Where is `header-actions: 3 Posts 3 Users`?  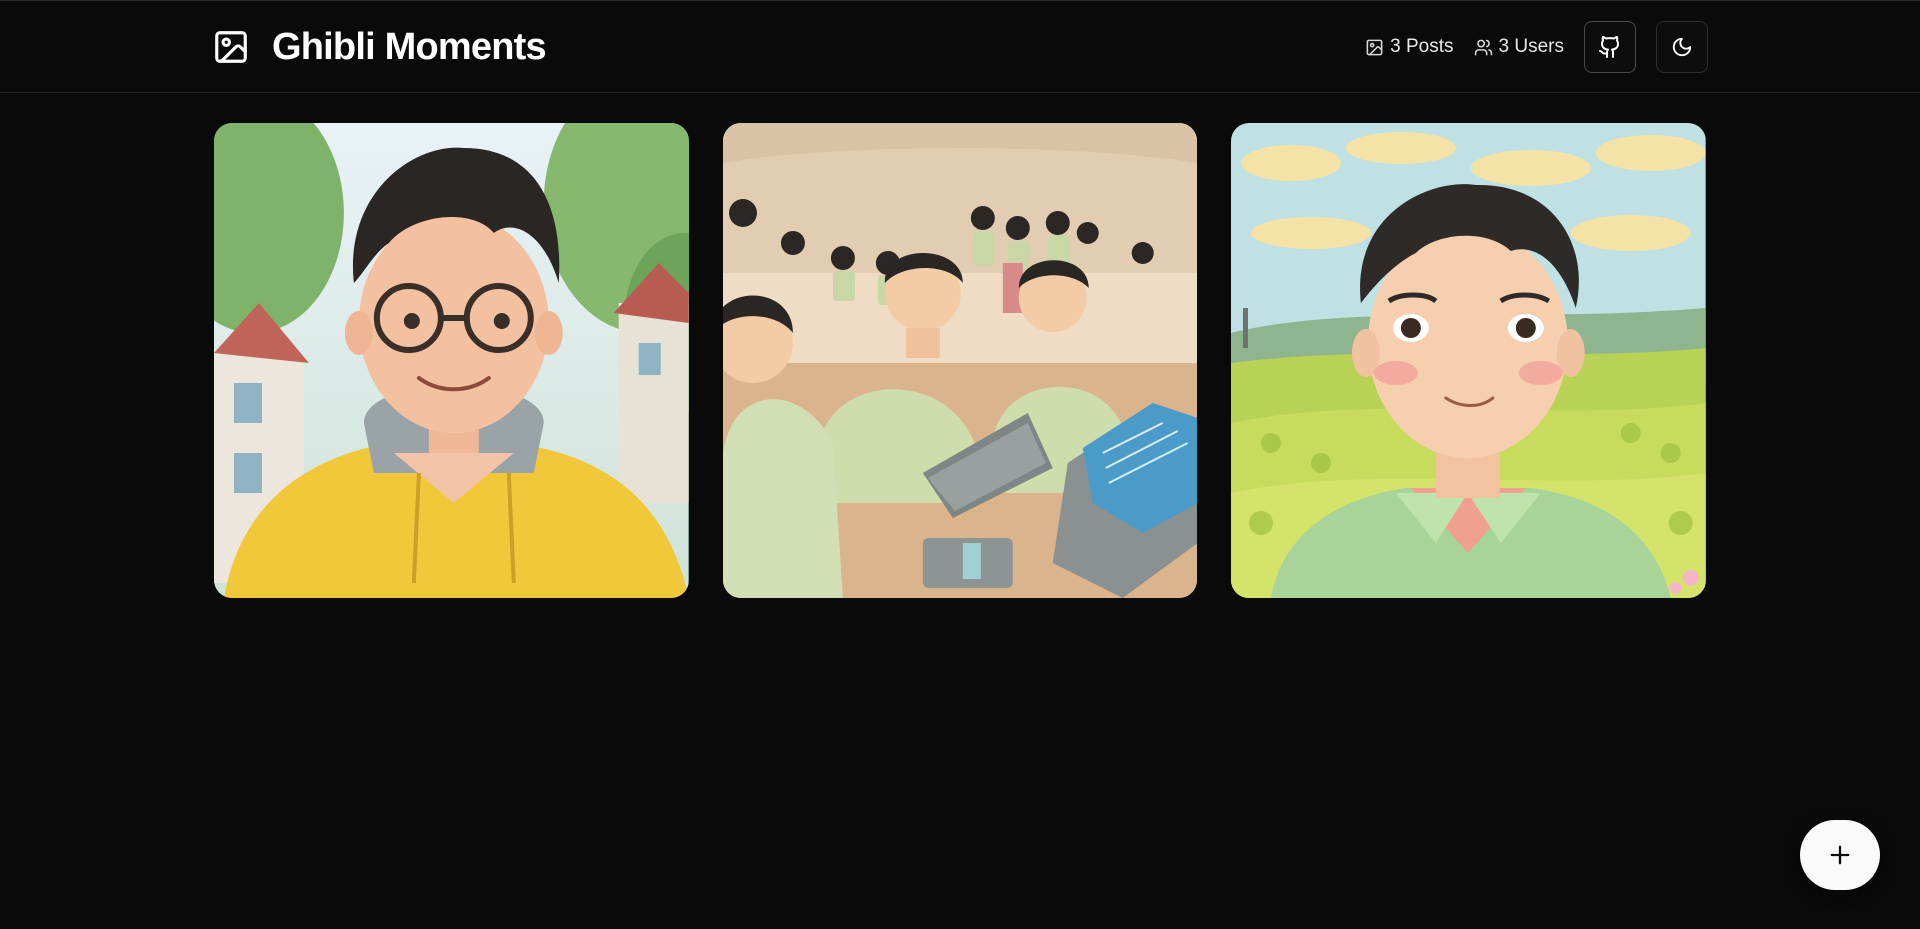
header-actions: 3 Posts 3 Users is located at coordinates (1536, 47).